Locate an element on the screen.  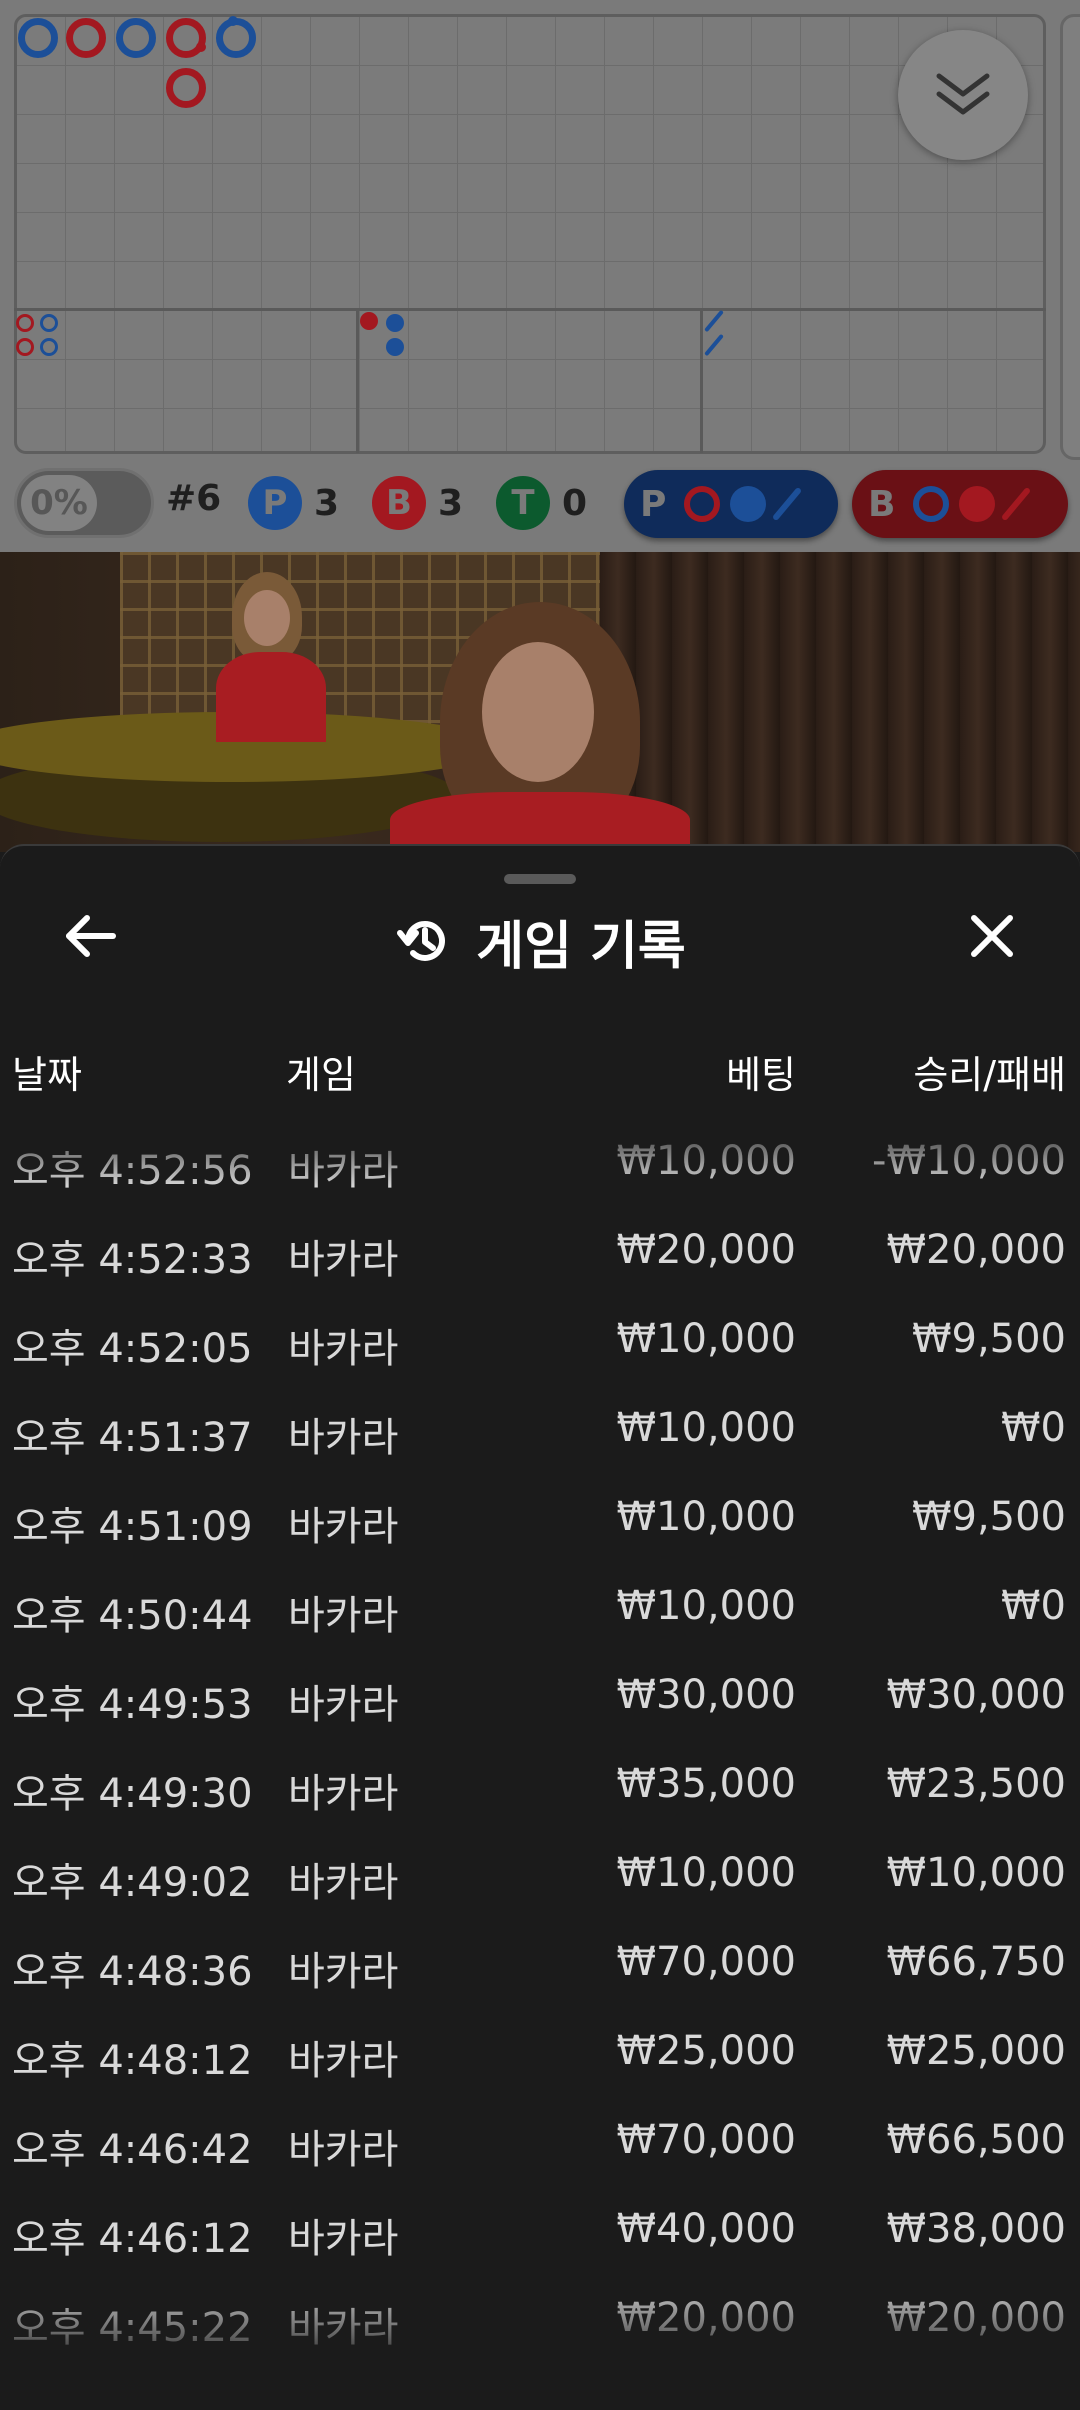
close-button is located at coordinates (992, 936).